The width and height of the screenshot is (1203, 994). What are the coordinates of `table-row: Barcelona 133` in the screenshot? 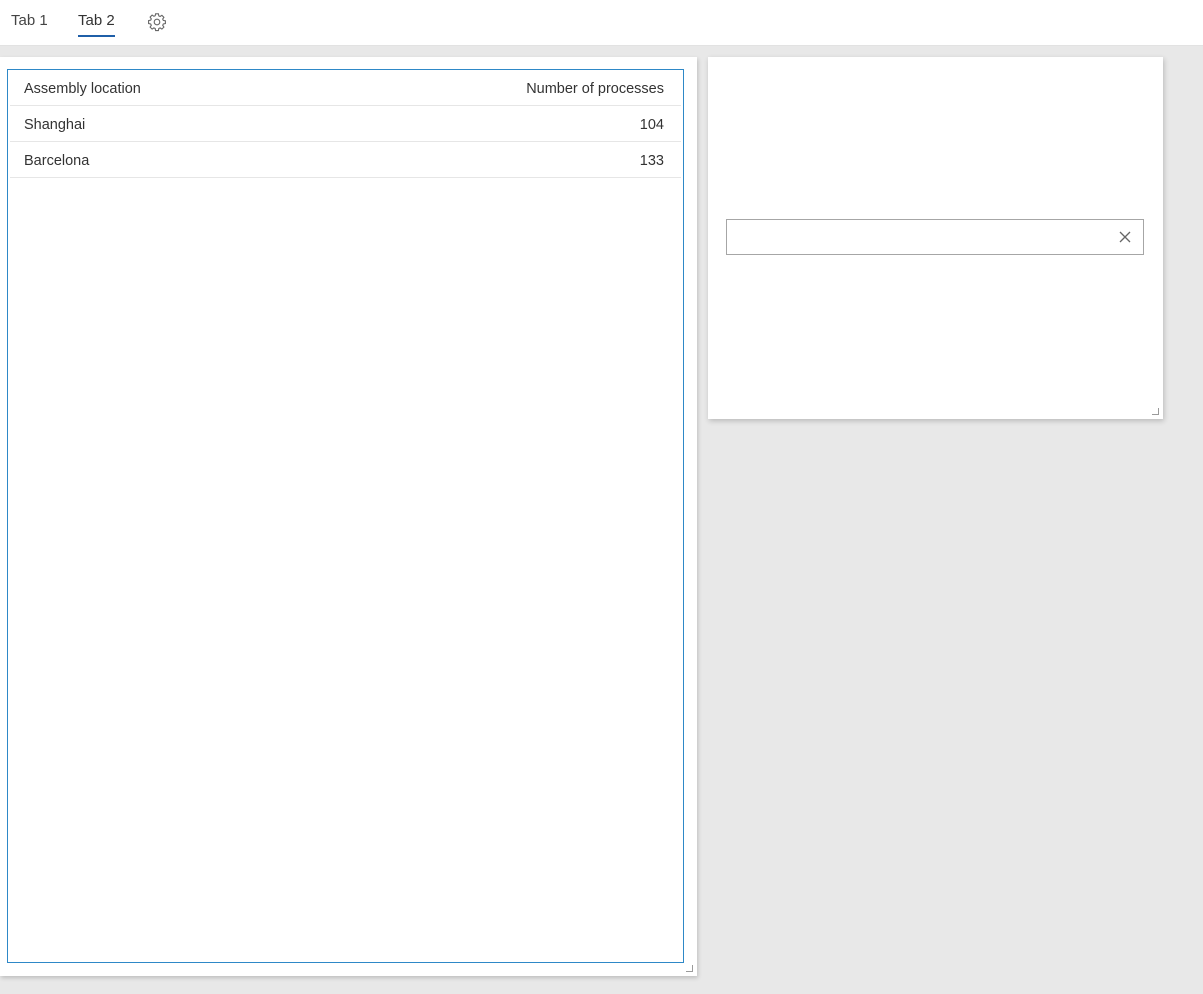 It's located at (345, 160).